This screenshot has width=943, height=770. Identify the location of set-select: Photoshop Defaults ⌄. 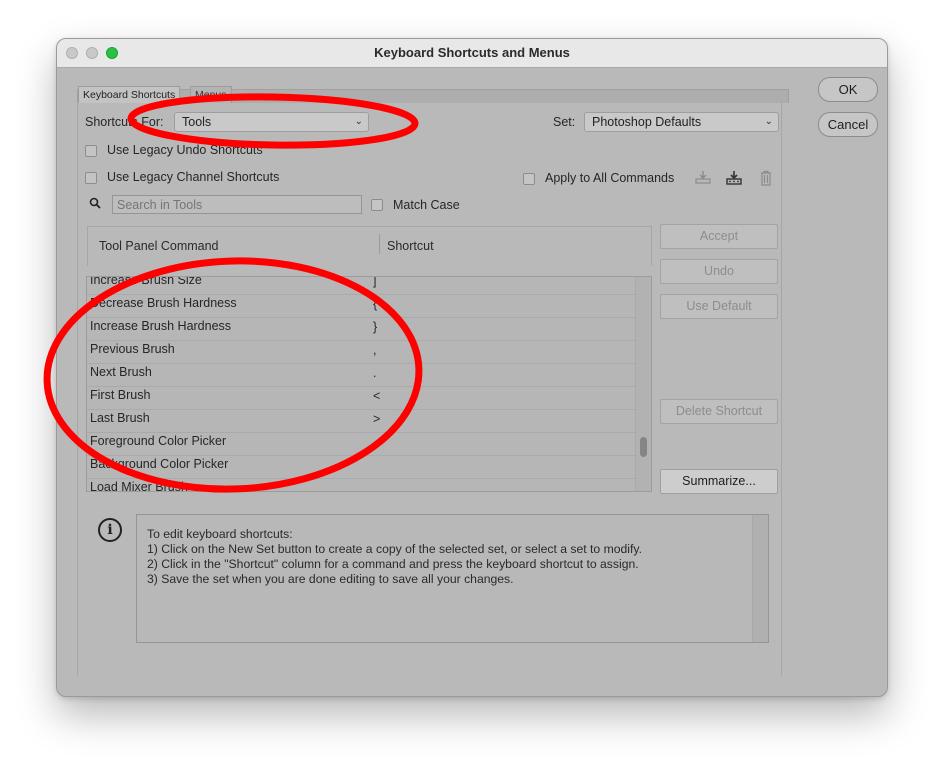
(681, 122).